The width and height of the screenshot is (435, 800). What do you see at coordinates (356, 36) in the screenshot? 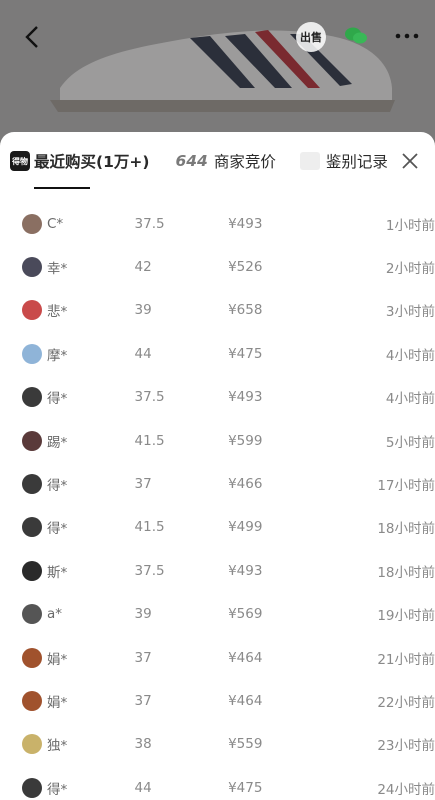
I see `wechat-icon` at bounding box center [356, 36].